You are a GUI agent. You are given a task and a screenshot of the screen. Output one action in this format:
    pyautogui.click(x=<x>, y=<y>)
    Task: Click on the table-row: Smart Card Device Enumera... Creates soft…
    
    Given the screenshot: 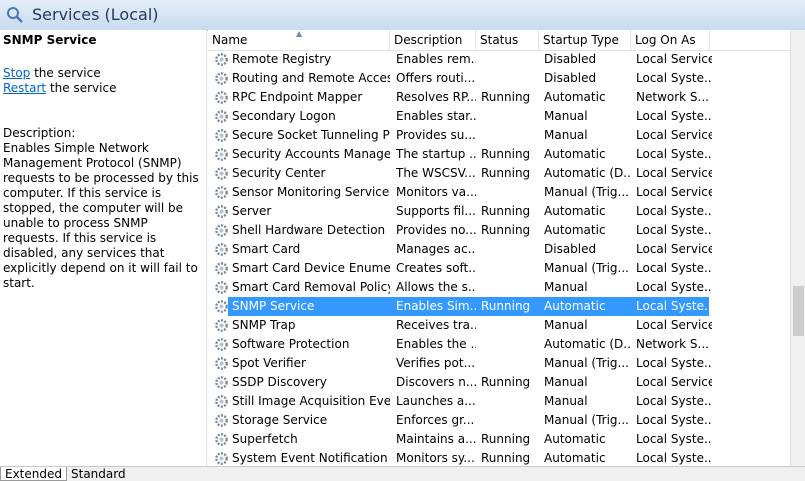 What is the action you would take?
    pyautogui.click(x=499, y=268)
    